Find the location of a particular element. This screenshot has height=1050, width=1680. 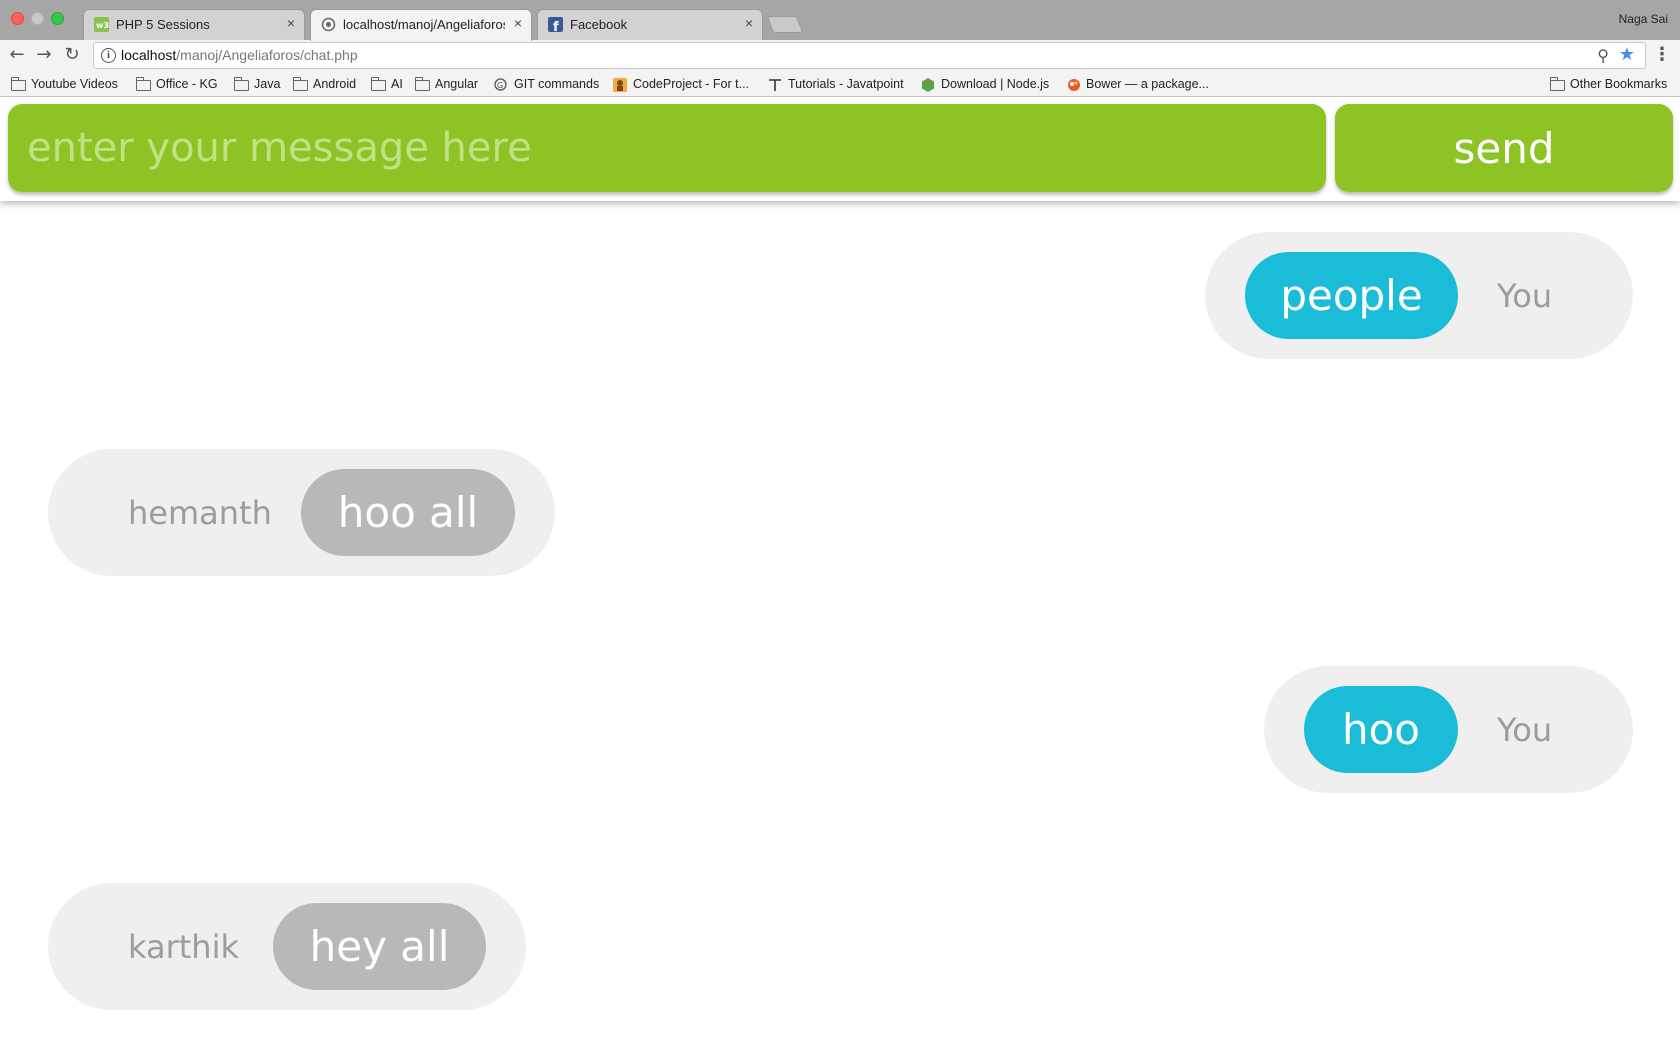

message-bubble: people is located at coordinates (1351, 295).